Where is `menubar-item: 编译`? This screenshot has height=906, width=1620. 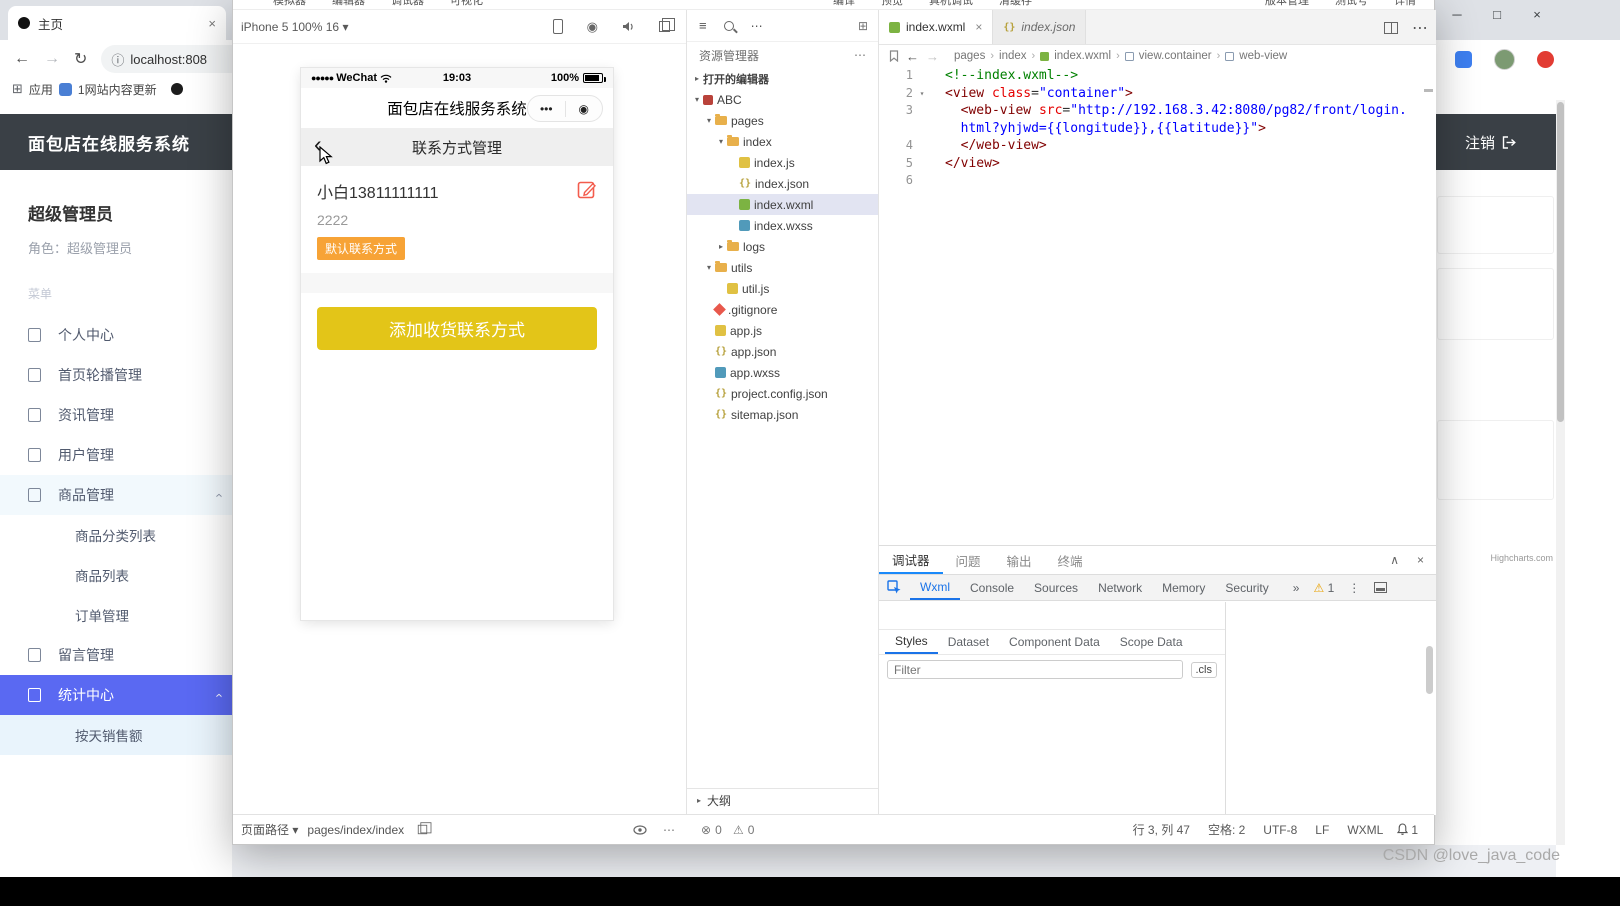
menubar-item: 编译 is located at coordinates (844, 4).